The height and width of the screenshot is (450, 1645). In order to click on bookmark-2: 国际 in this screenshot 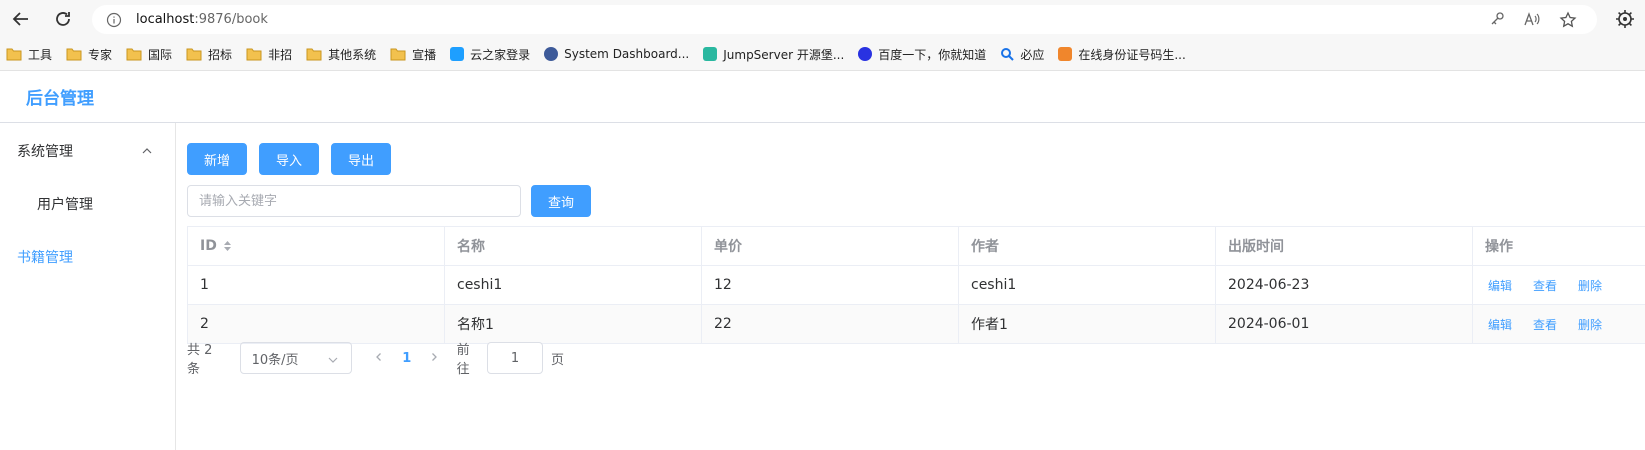, I will do `click(149, 54)`.